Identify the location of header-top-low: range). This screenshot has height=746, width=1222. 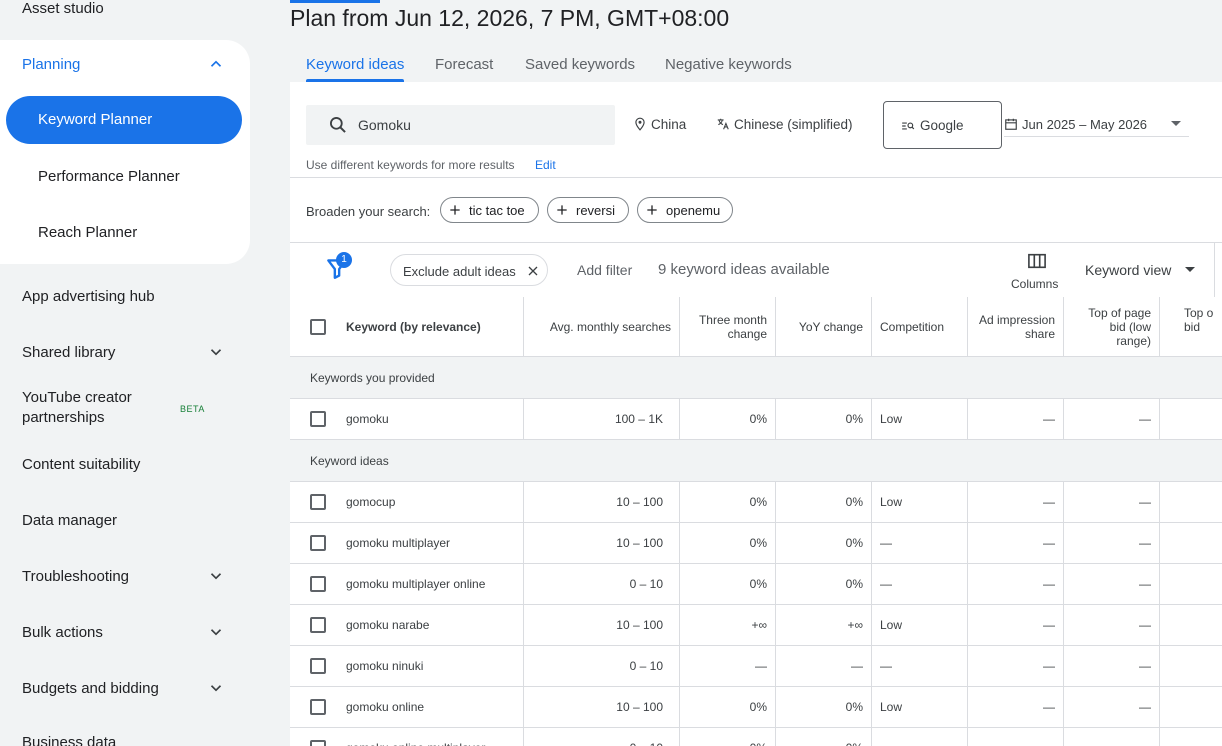
(1133, 341).